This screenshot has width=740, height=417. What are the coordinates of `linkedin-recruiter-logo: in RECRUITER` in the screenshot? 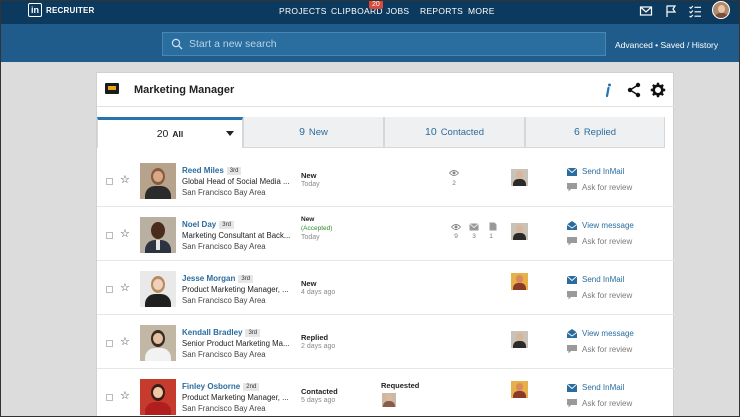 It's located at (61, 10).